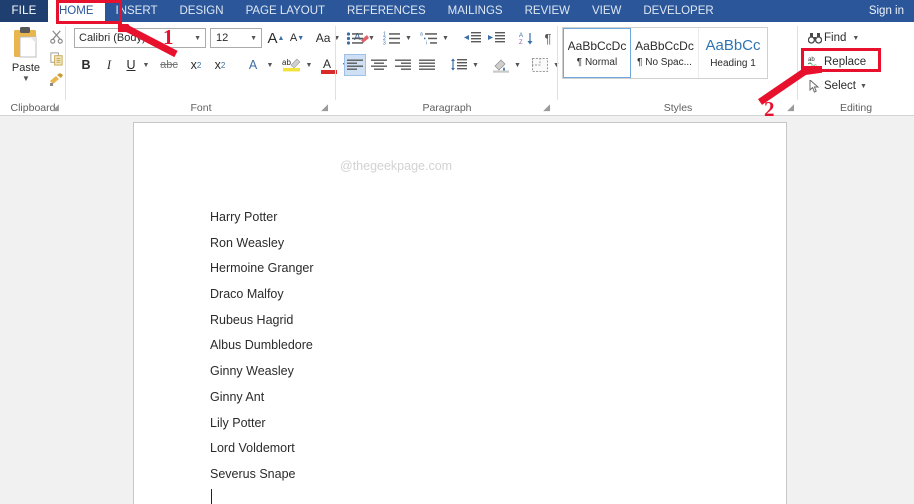  I want to click on sort-button: A Z, so click(527, 38).